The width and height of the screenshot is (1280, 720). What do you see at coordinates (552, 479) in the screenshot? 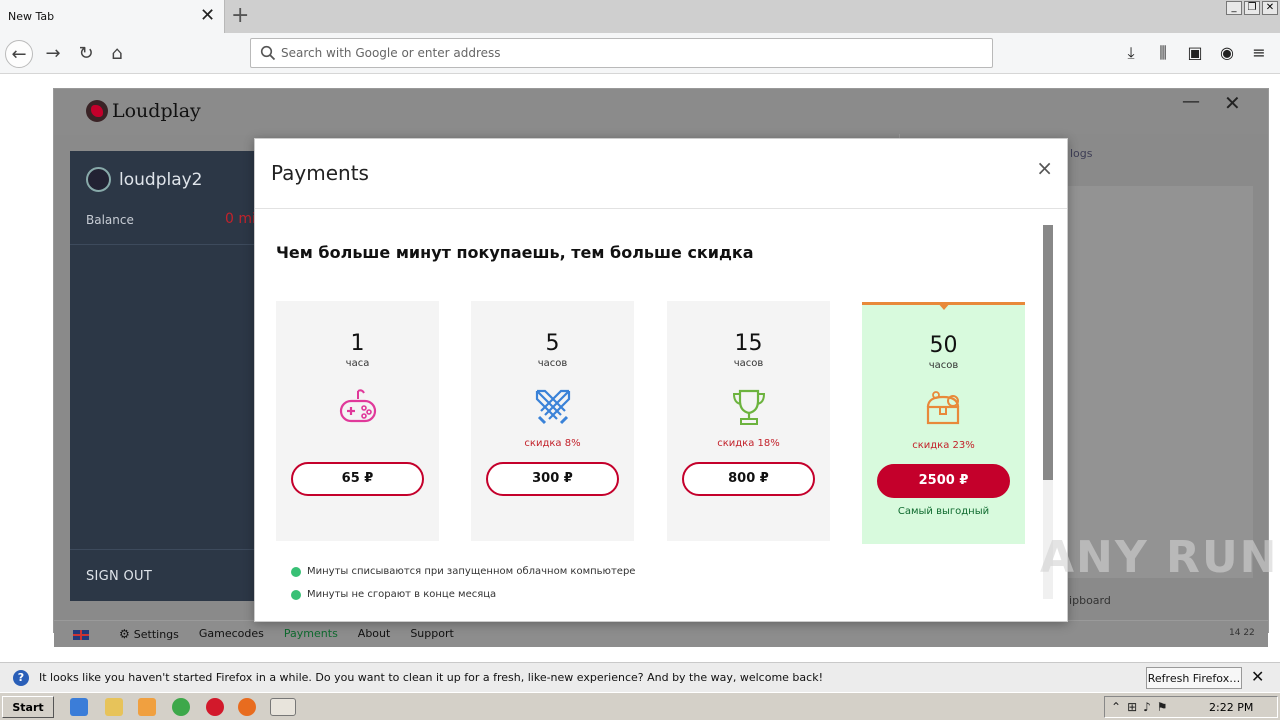
I see `plan-price-button: 300 ₽` at bounding box center [552, 479].